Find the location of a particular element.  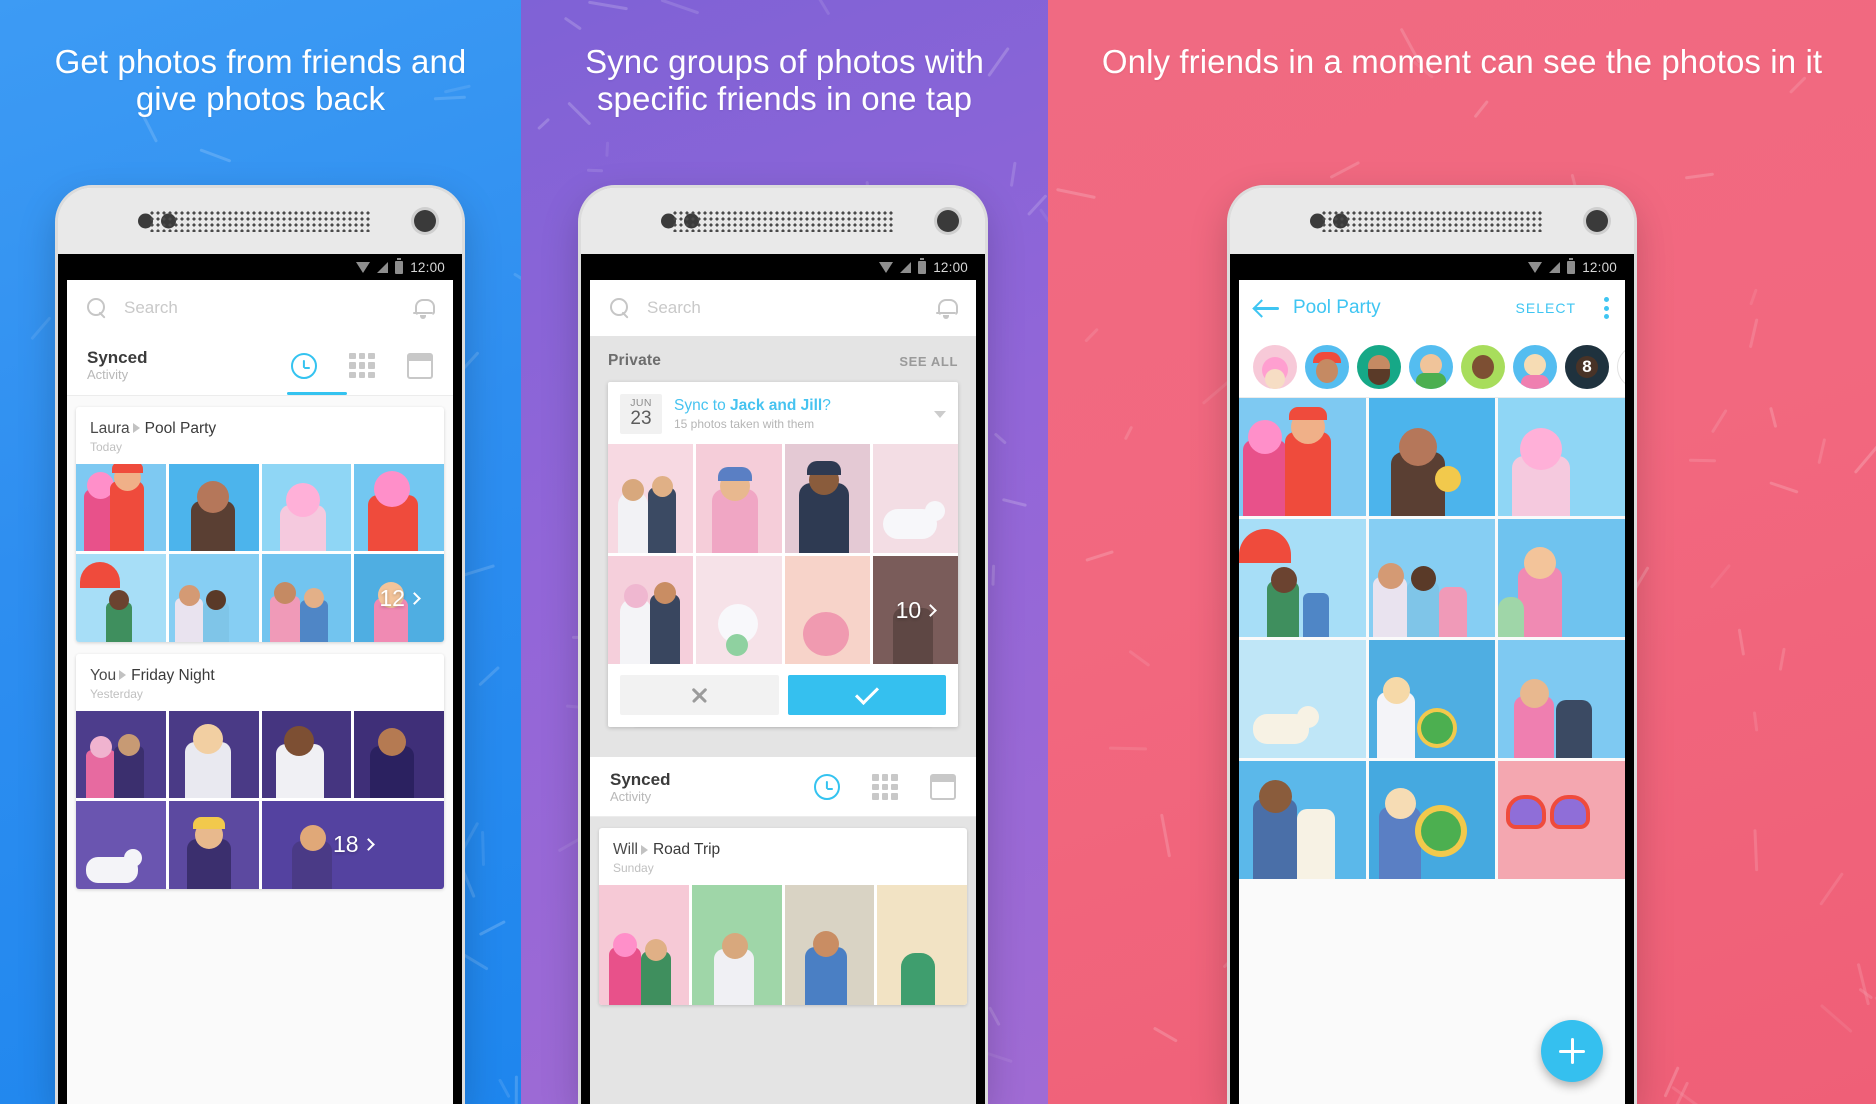

decline-sync-button is located at coordinates (699, 695).